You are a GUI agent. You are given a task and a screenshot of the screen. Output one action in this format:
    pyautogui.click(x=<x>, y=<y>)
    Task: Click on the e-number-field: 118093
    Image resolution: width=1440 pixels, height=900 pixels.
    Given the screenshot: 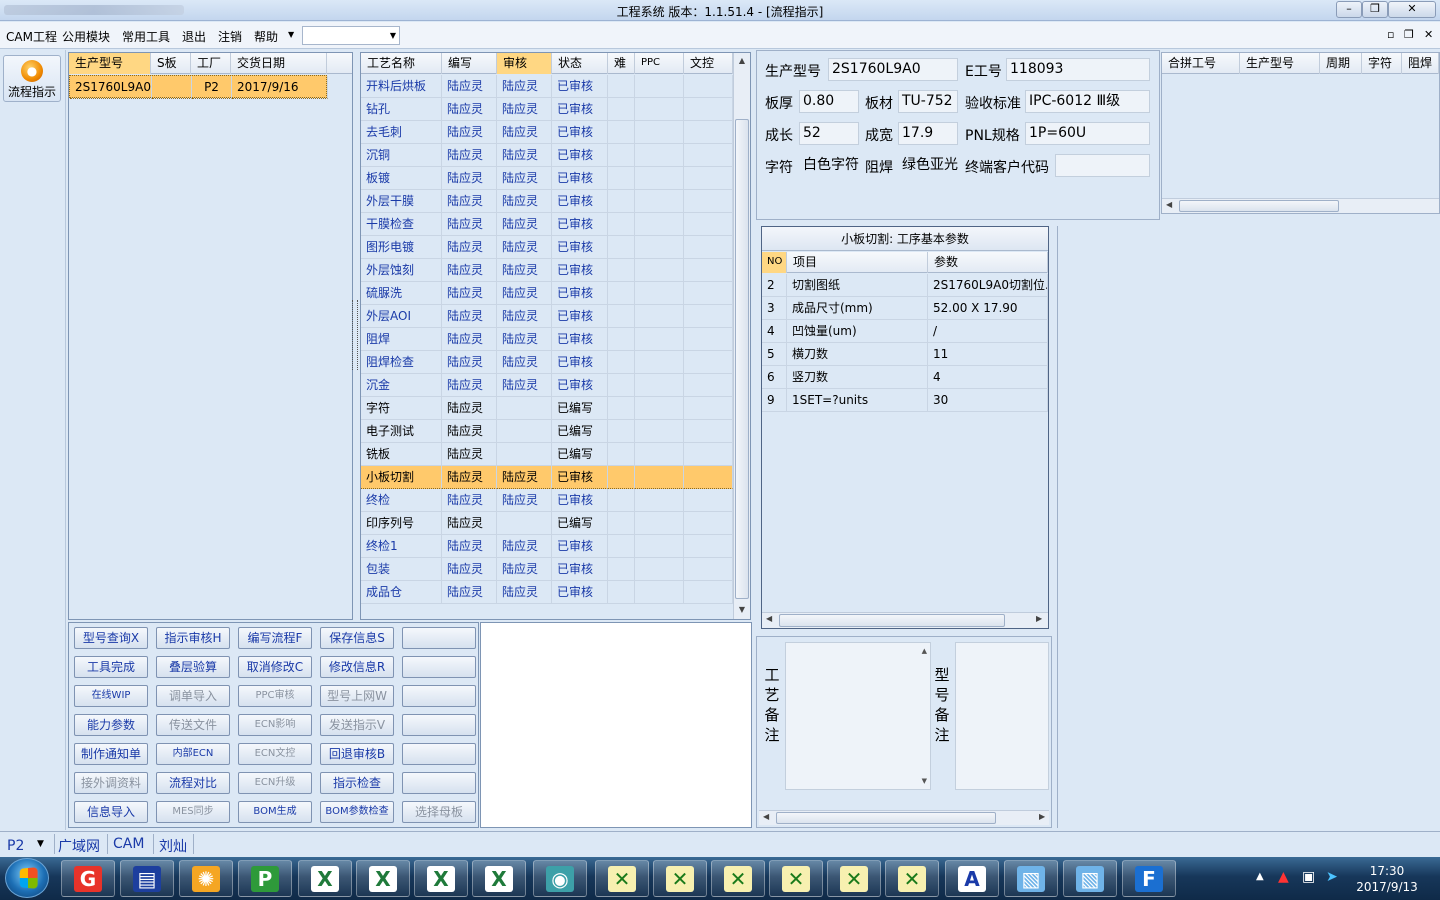 What is the action you would take?
    pyautogui.click(x=1078, y=69)
    